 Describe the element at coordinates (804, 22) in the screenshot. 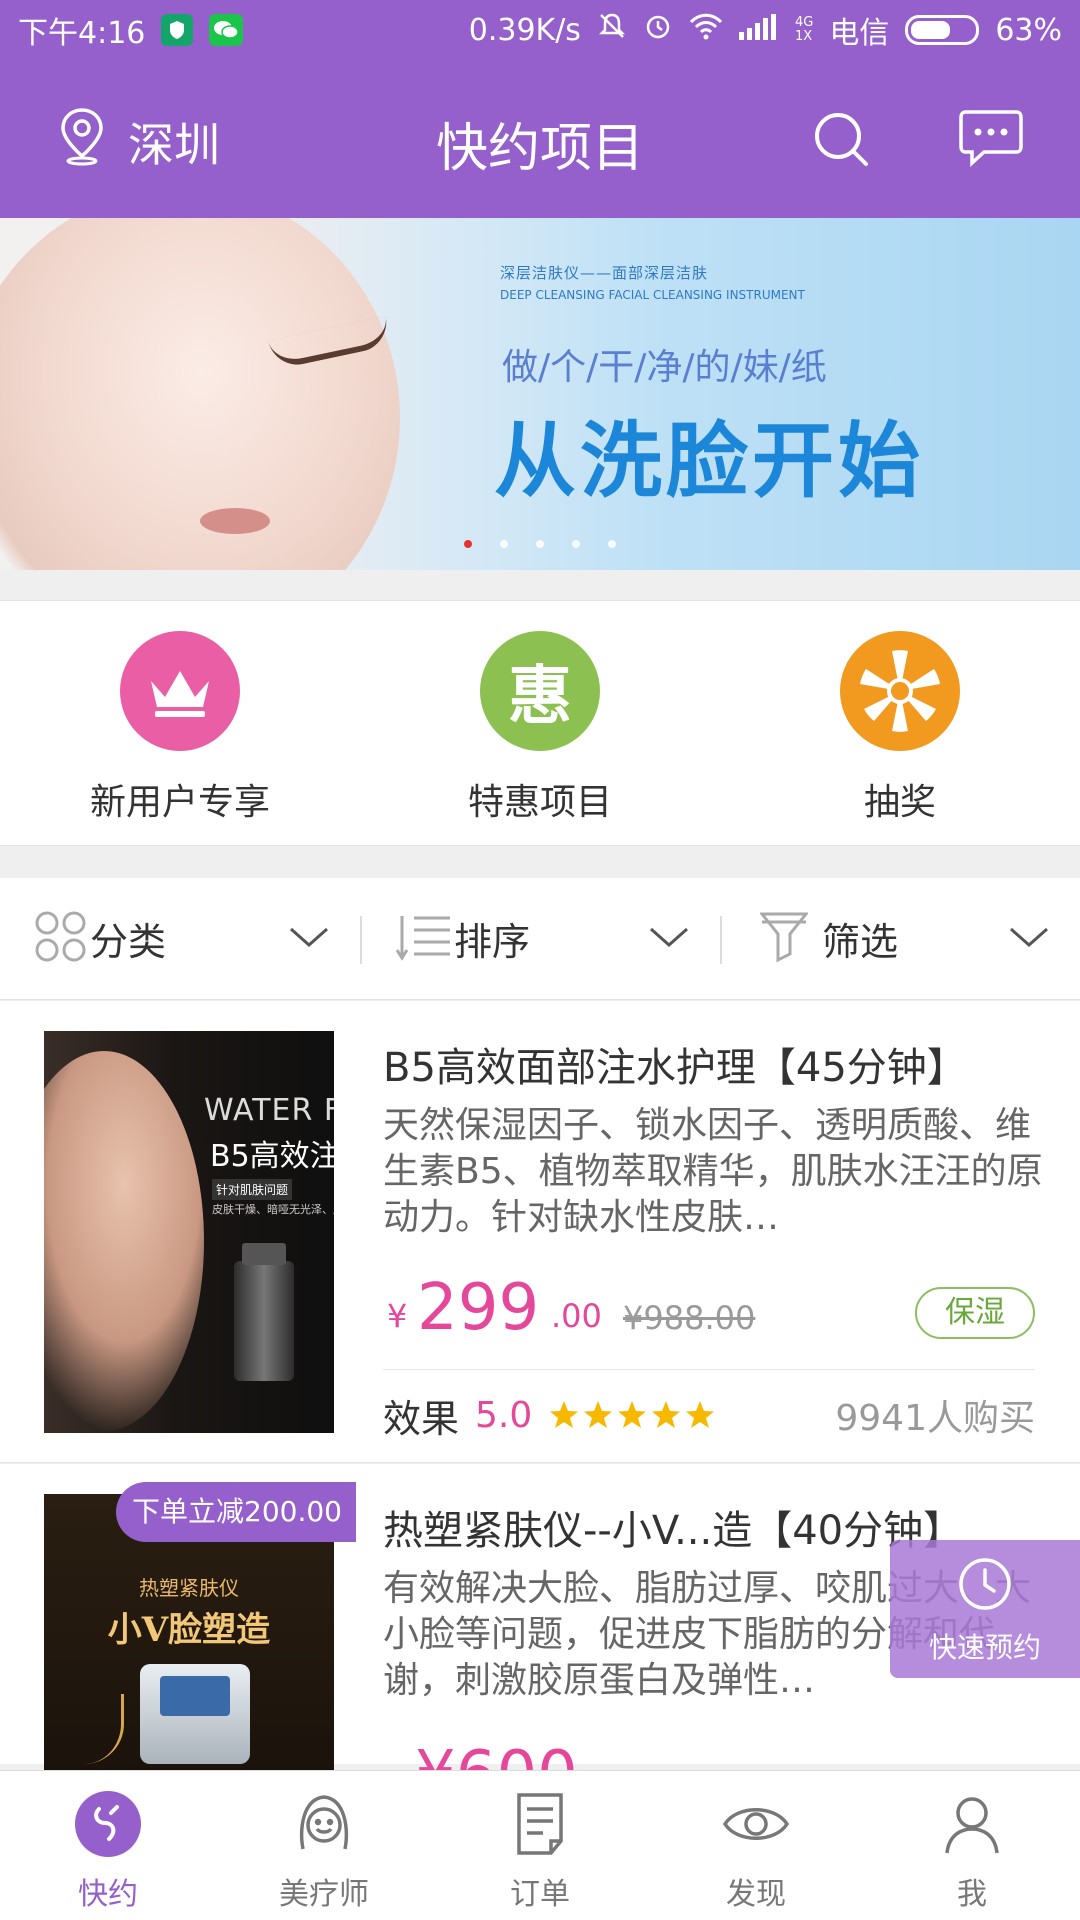

I see `network-type: 4G` at that location.